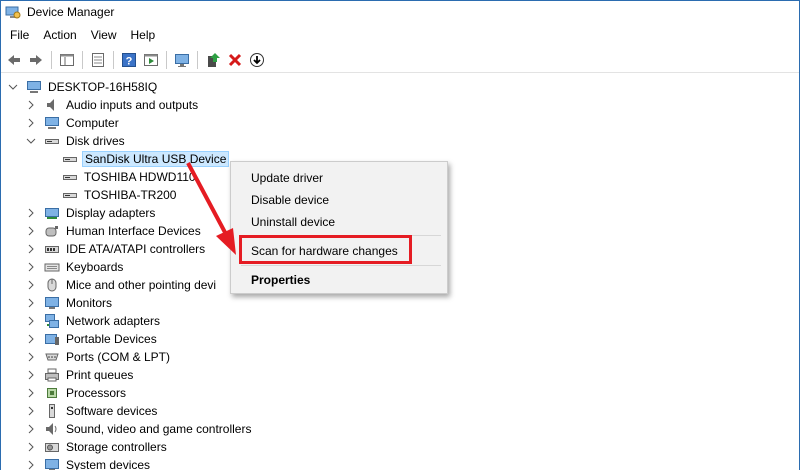 This screenshot has height=470, width=800. I want to click on title-bar: Device Manager, so click(400, 12).